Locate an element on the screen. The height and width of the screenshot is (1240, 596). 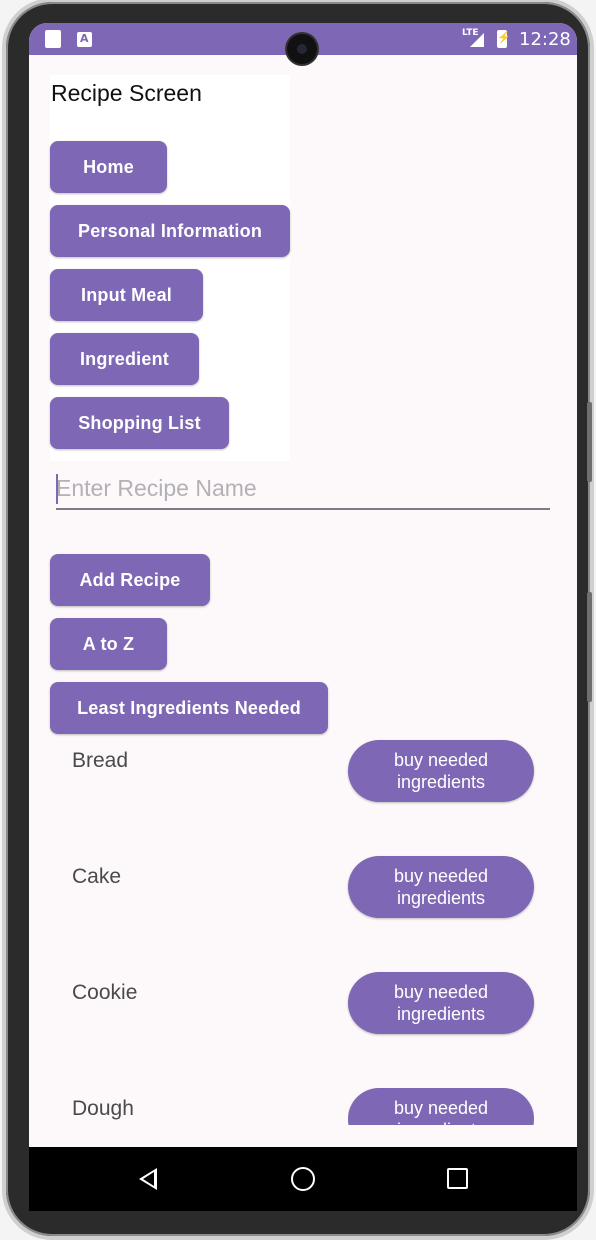
recipe-name-input is located at coordinates (303, 489).